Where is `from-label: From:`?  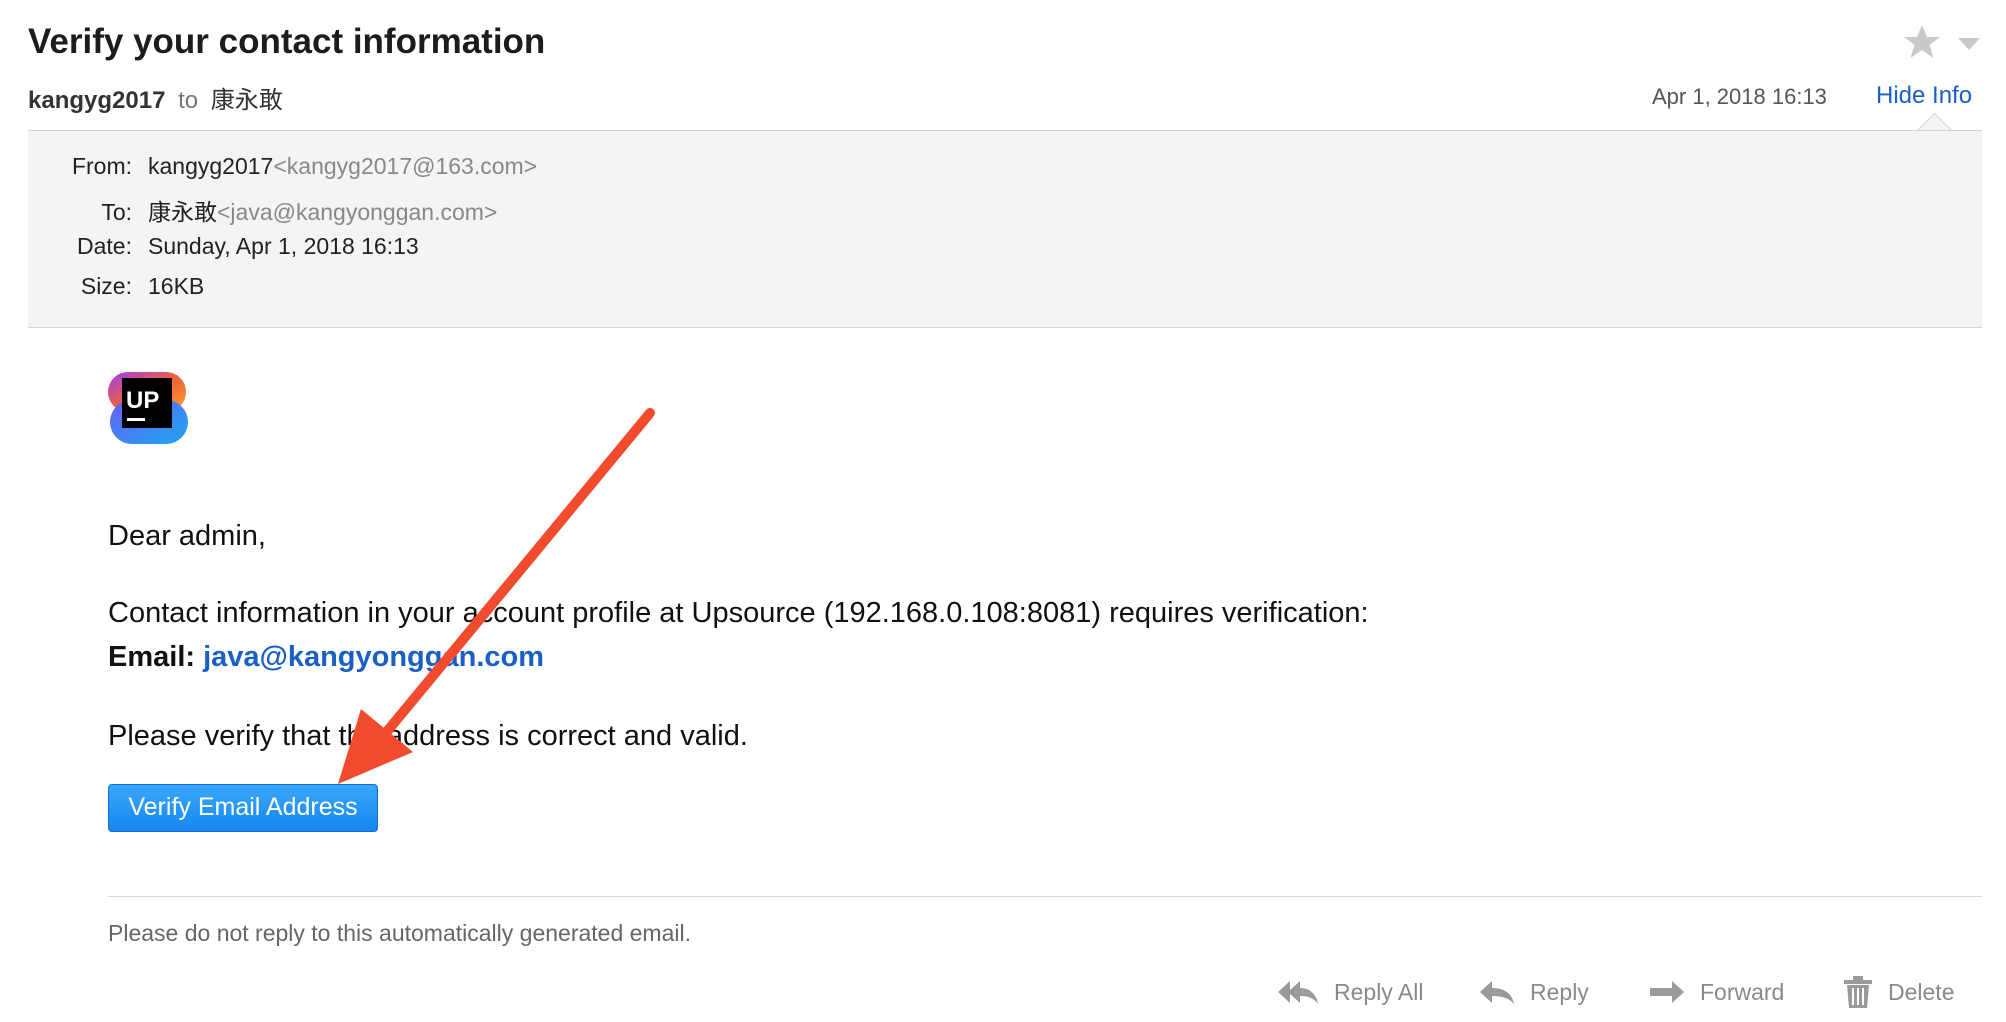
from-label: From: is located at coordinates (101, 166).